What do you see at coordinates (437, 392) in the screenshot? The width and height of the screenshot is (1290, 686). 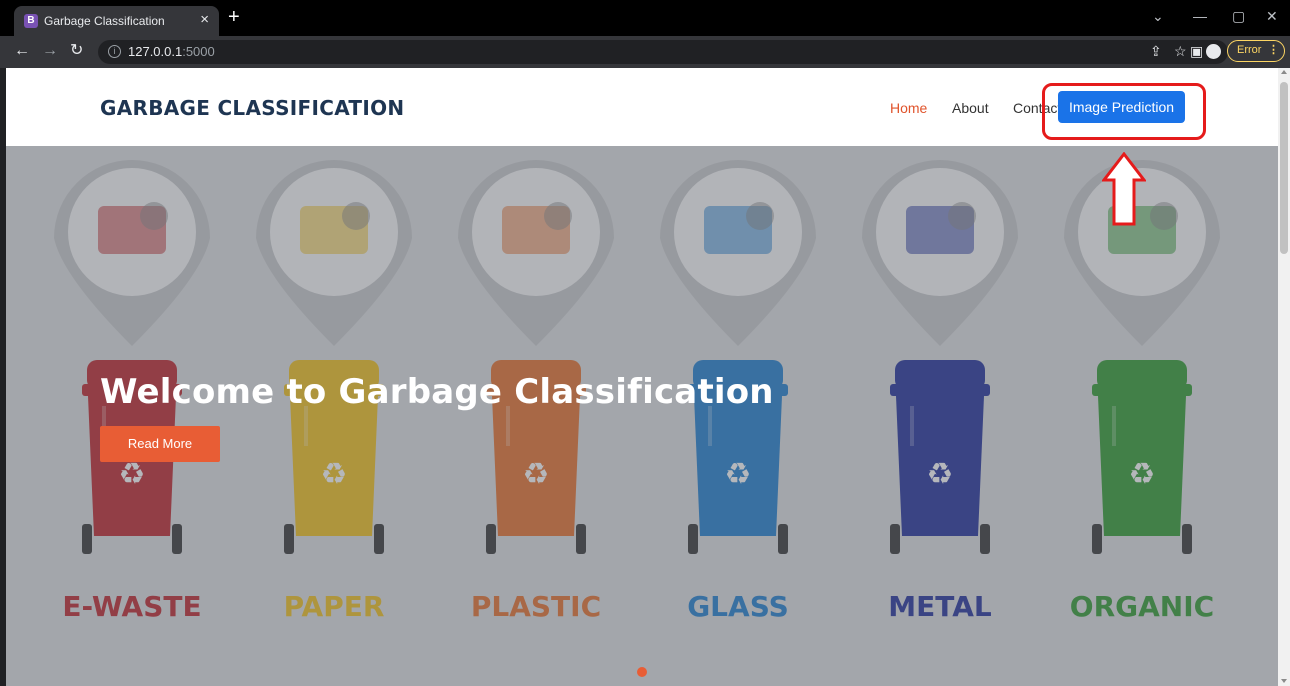 I see `hero-title: Welcome to Garbage Classification` at bounding box center [437, 392].